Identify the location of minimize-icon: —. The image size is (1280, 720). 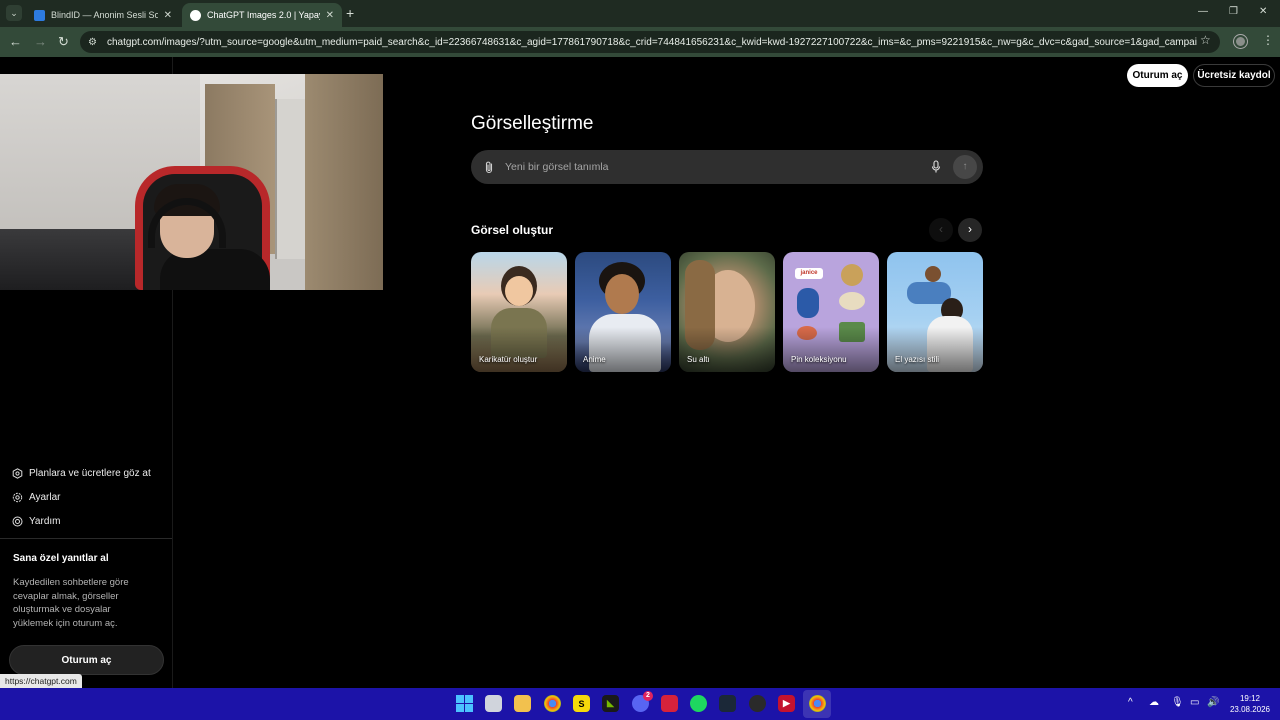
(1203, 11).